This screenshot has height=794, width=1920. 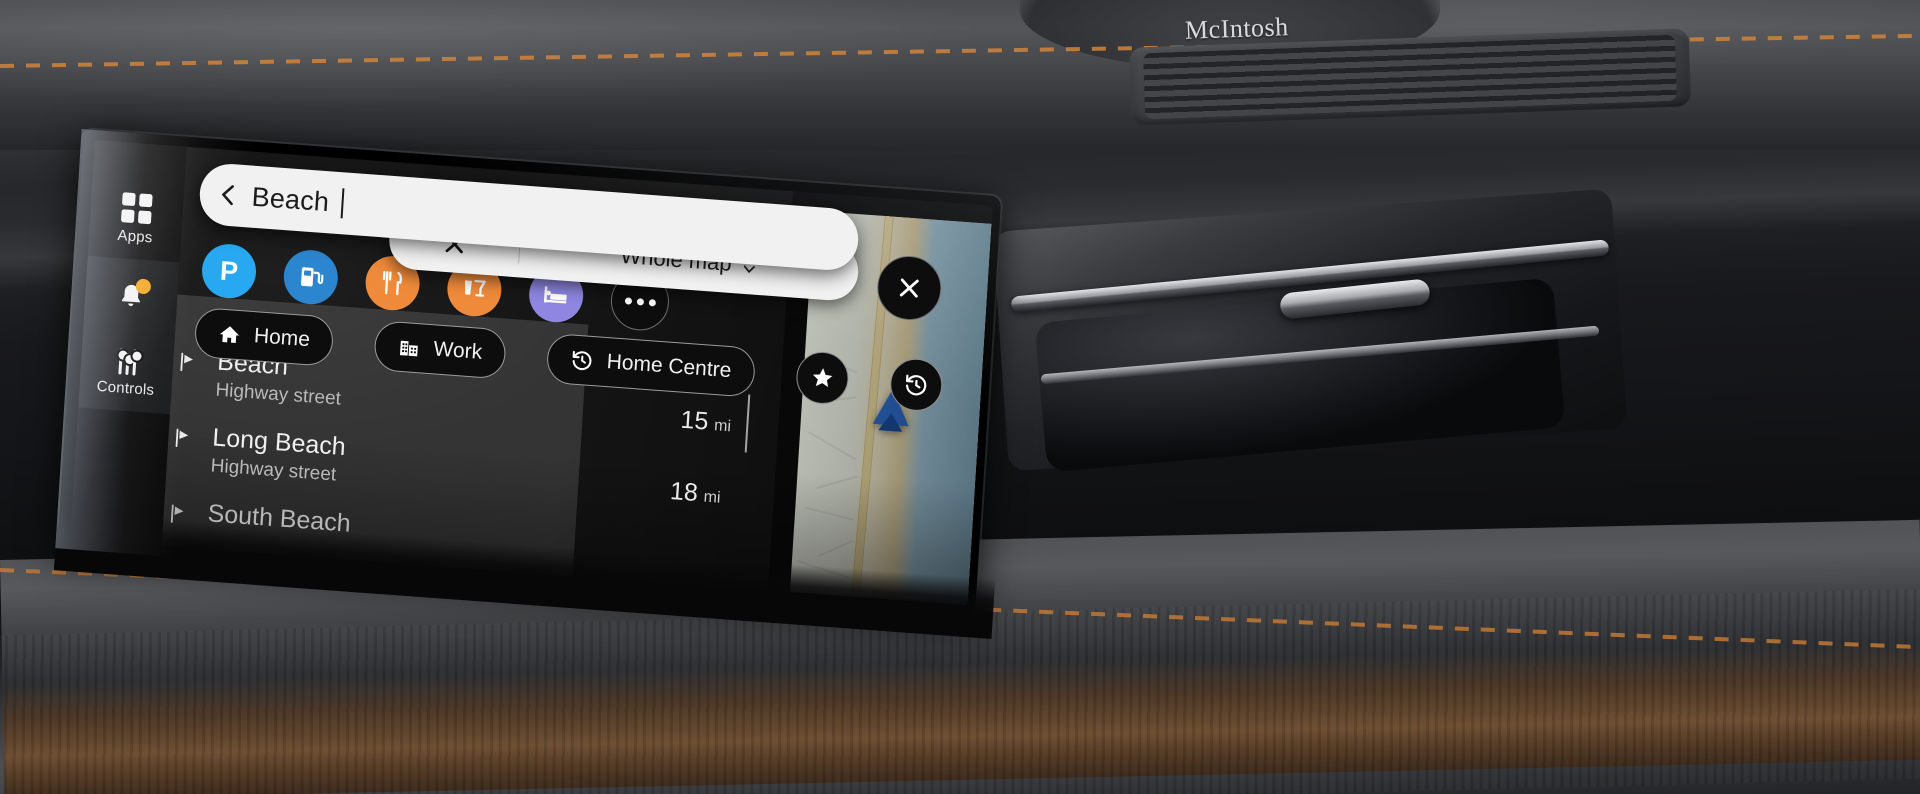 What do you see at coordinates (230, 334) in the screenshot?
I see `home-icon` at bounding box center [230, 334].